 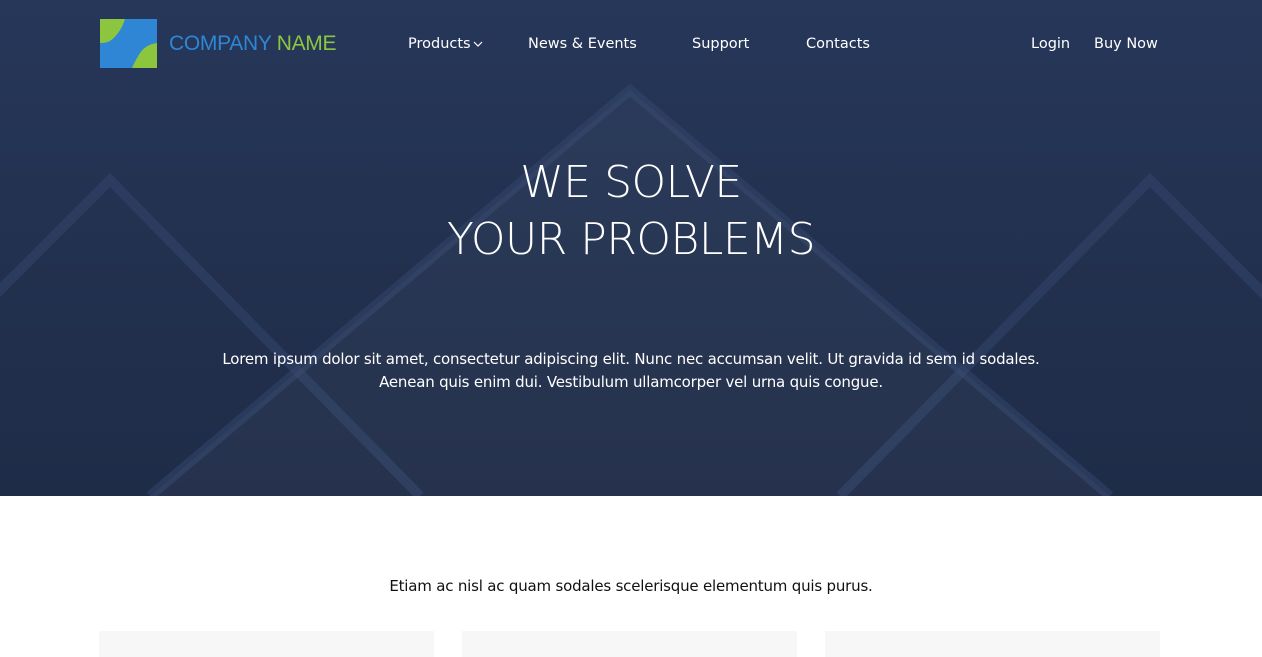 I want to click on hero-headline-line1: WE SOLVE, so click(x=631, y=182).